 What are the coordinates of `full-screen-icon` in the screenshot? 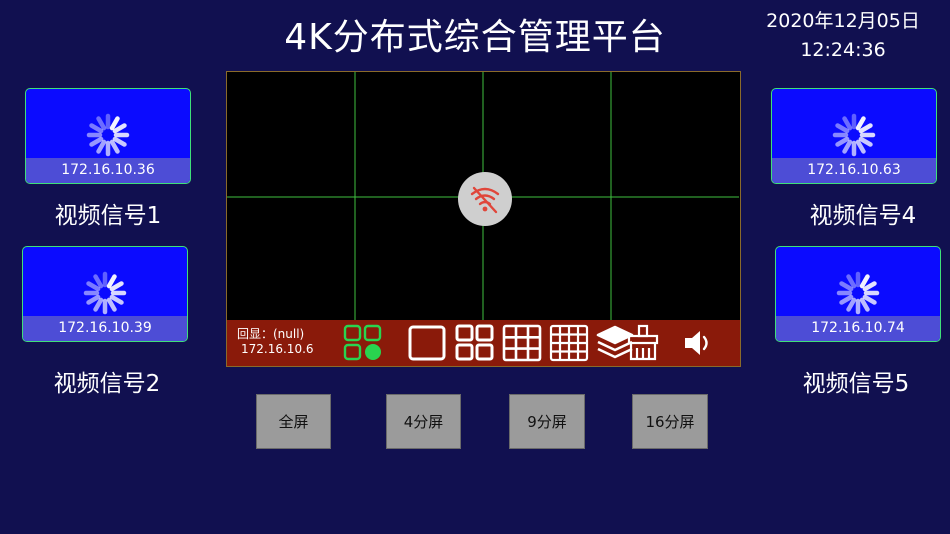 It's located at (427, 343).